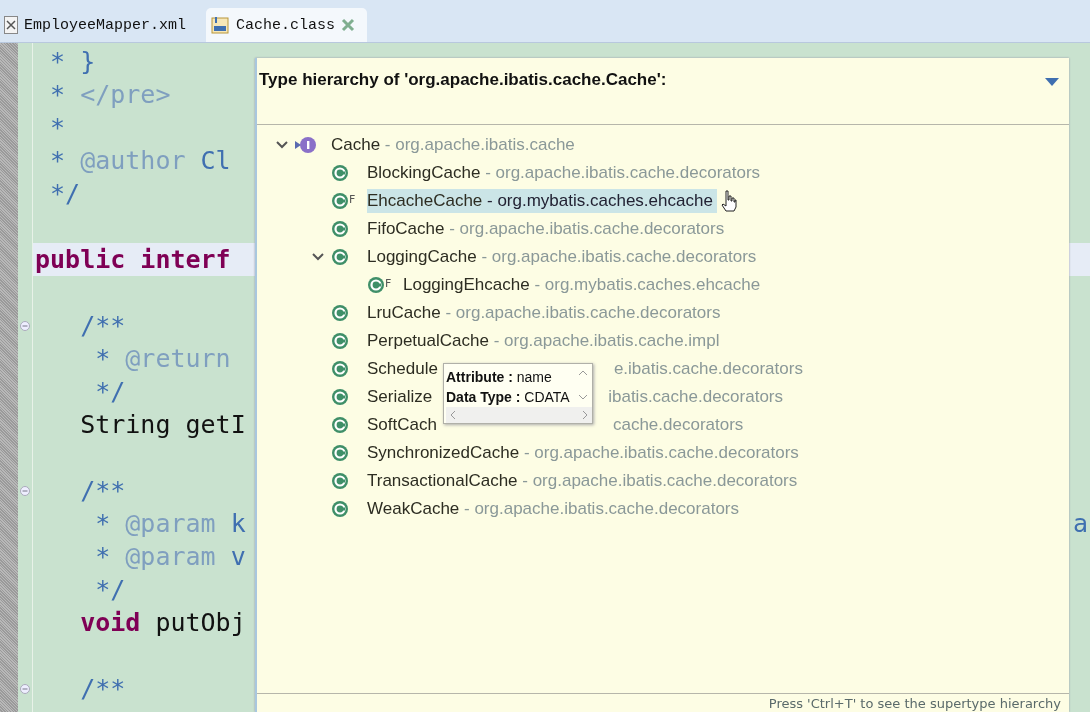  Describe the element at coordinates (11, 25) in the screenshot. I see `xml-file-icon` at that location.